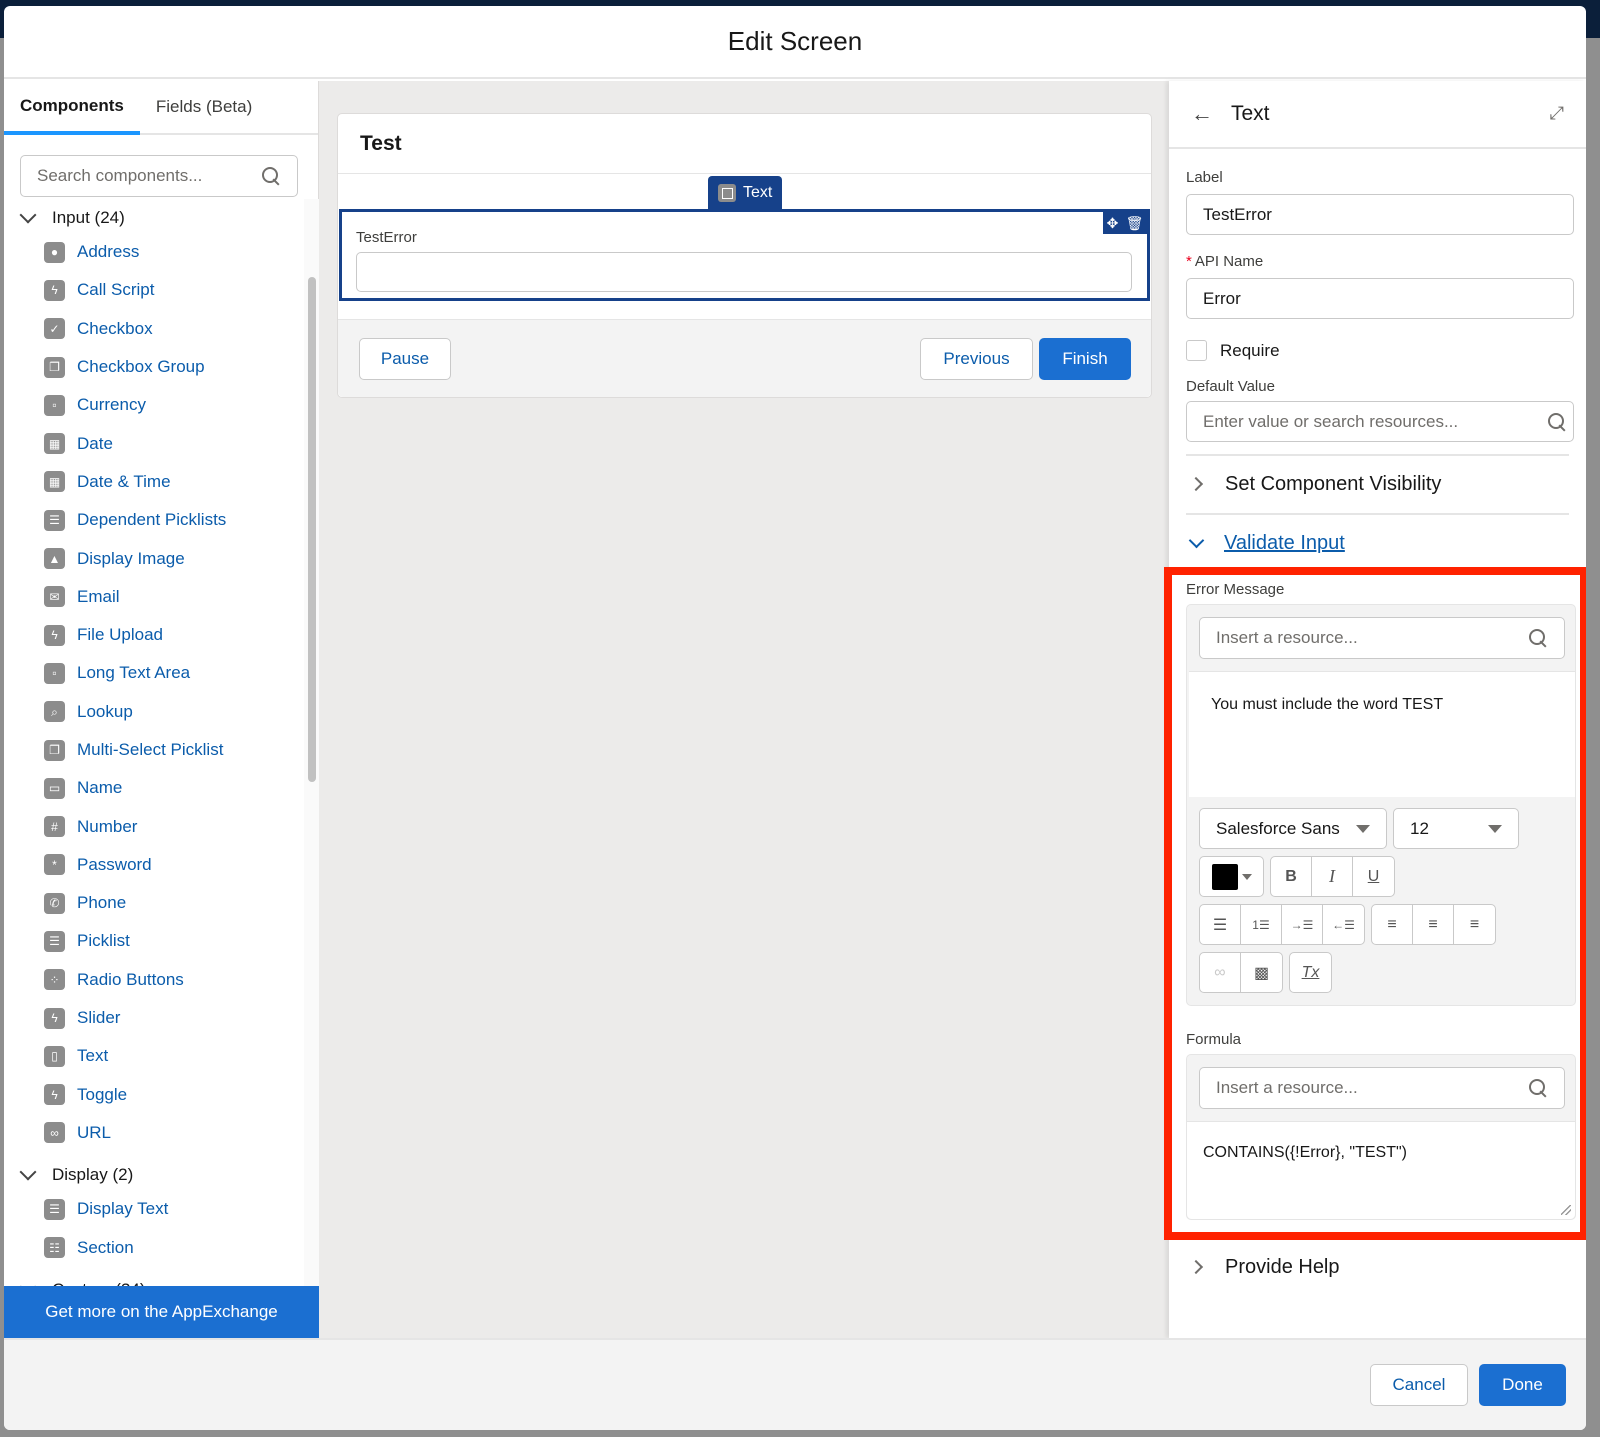 Image resolution: width=1600 pixels, height=1437 pixels. What do you see at coordinates (161, 1312) in the screenshot?
I see `appexchange-button: Get more on the AppExchange` at bounding box center [161, 1312].